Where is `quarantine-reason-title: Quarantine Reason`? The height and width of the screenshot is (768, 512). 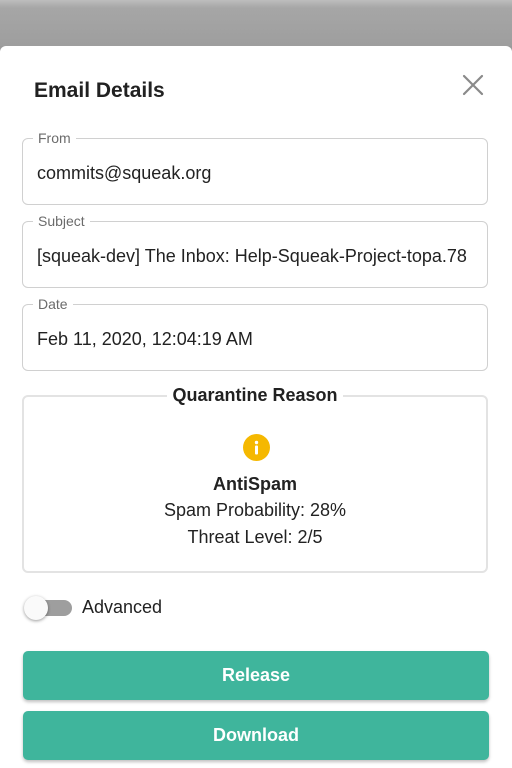
quarantine-reason-title: Quarantine Reason is located at coordinates (255, 395).